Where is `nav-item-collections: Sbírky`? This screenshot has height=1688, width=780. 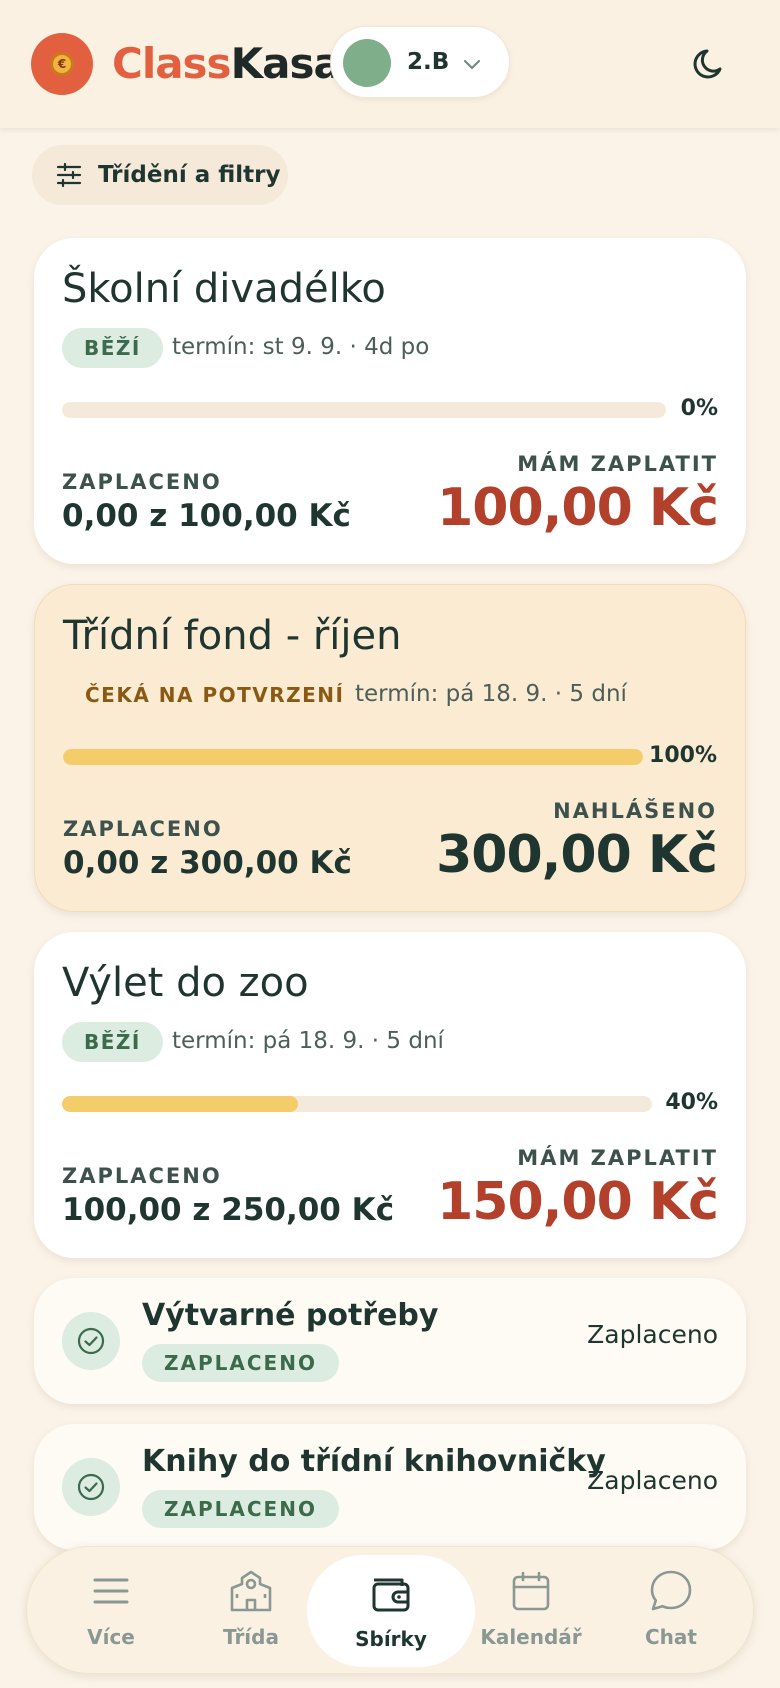 nav-item-collections: Sbírky is located at coordinates (391, 1611).